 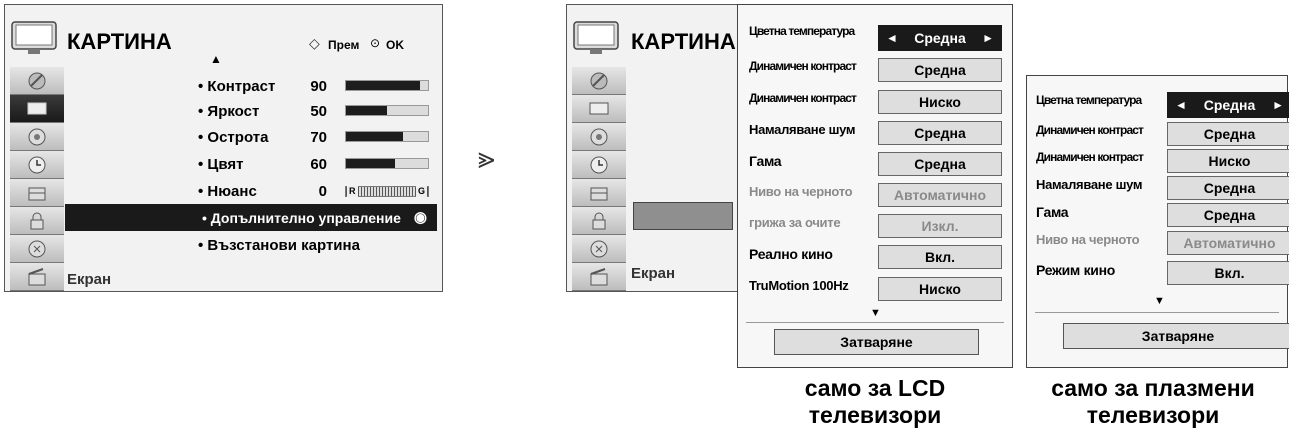 What do you see at coordinates (653, 273) in the screenshot?
I see `lcd-footer-screen-label: Екран` at bounding box center [653, 273].